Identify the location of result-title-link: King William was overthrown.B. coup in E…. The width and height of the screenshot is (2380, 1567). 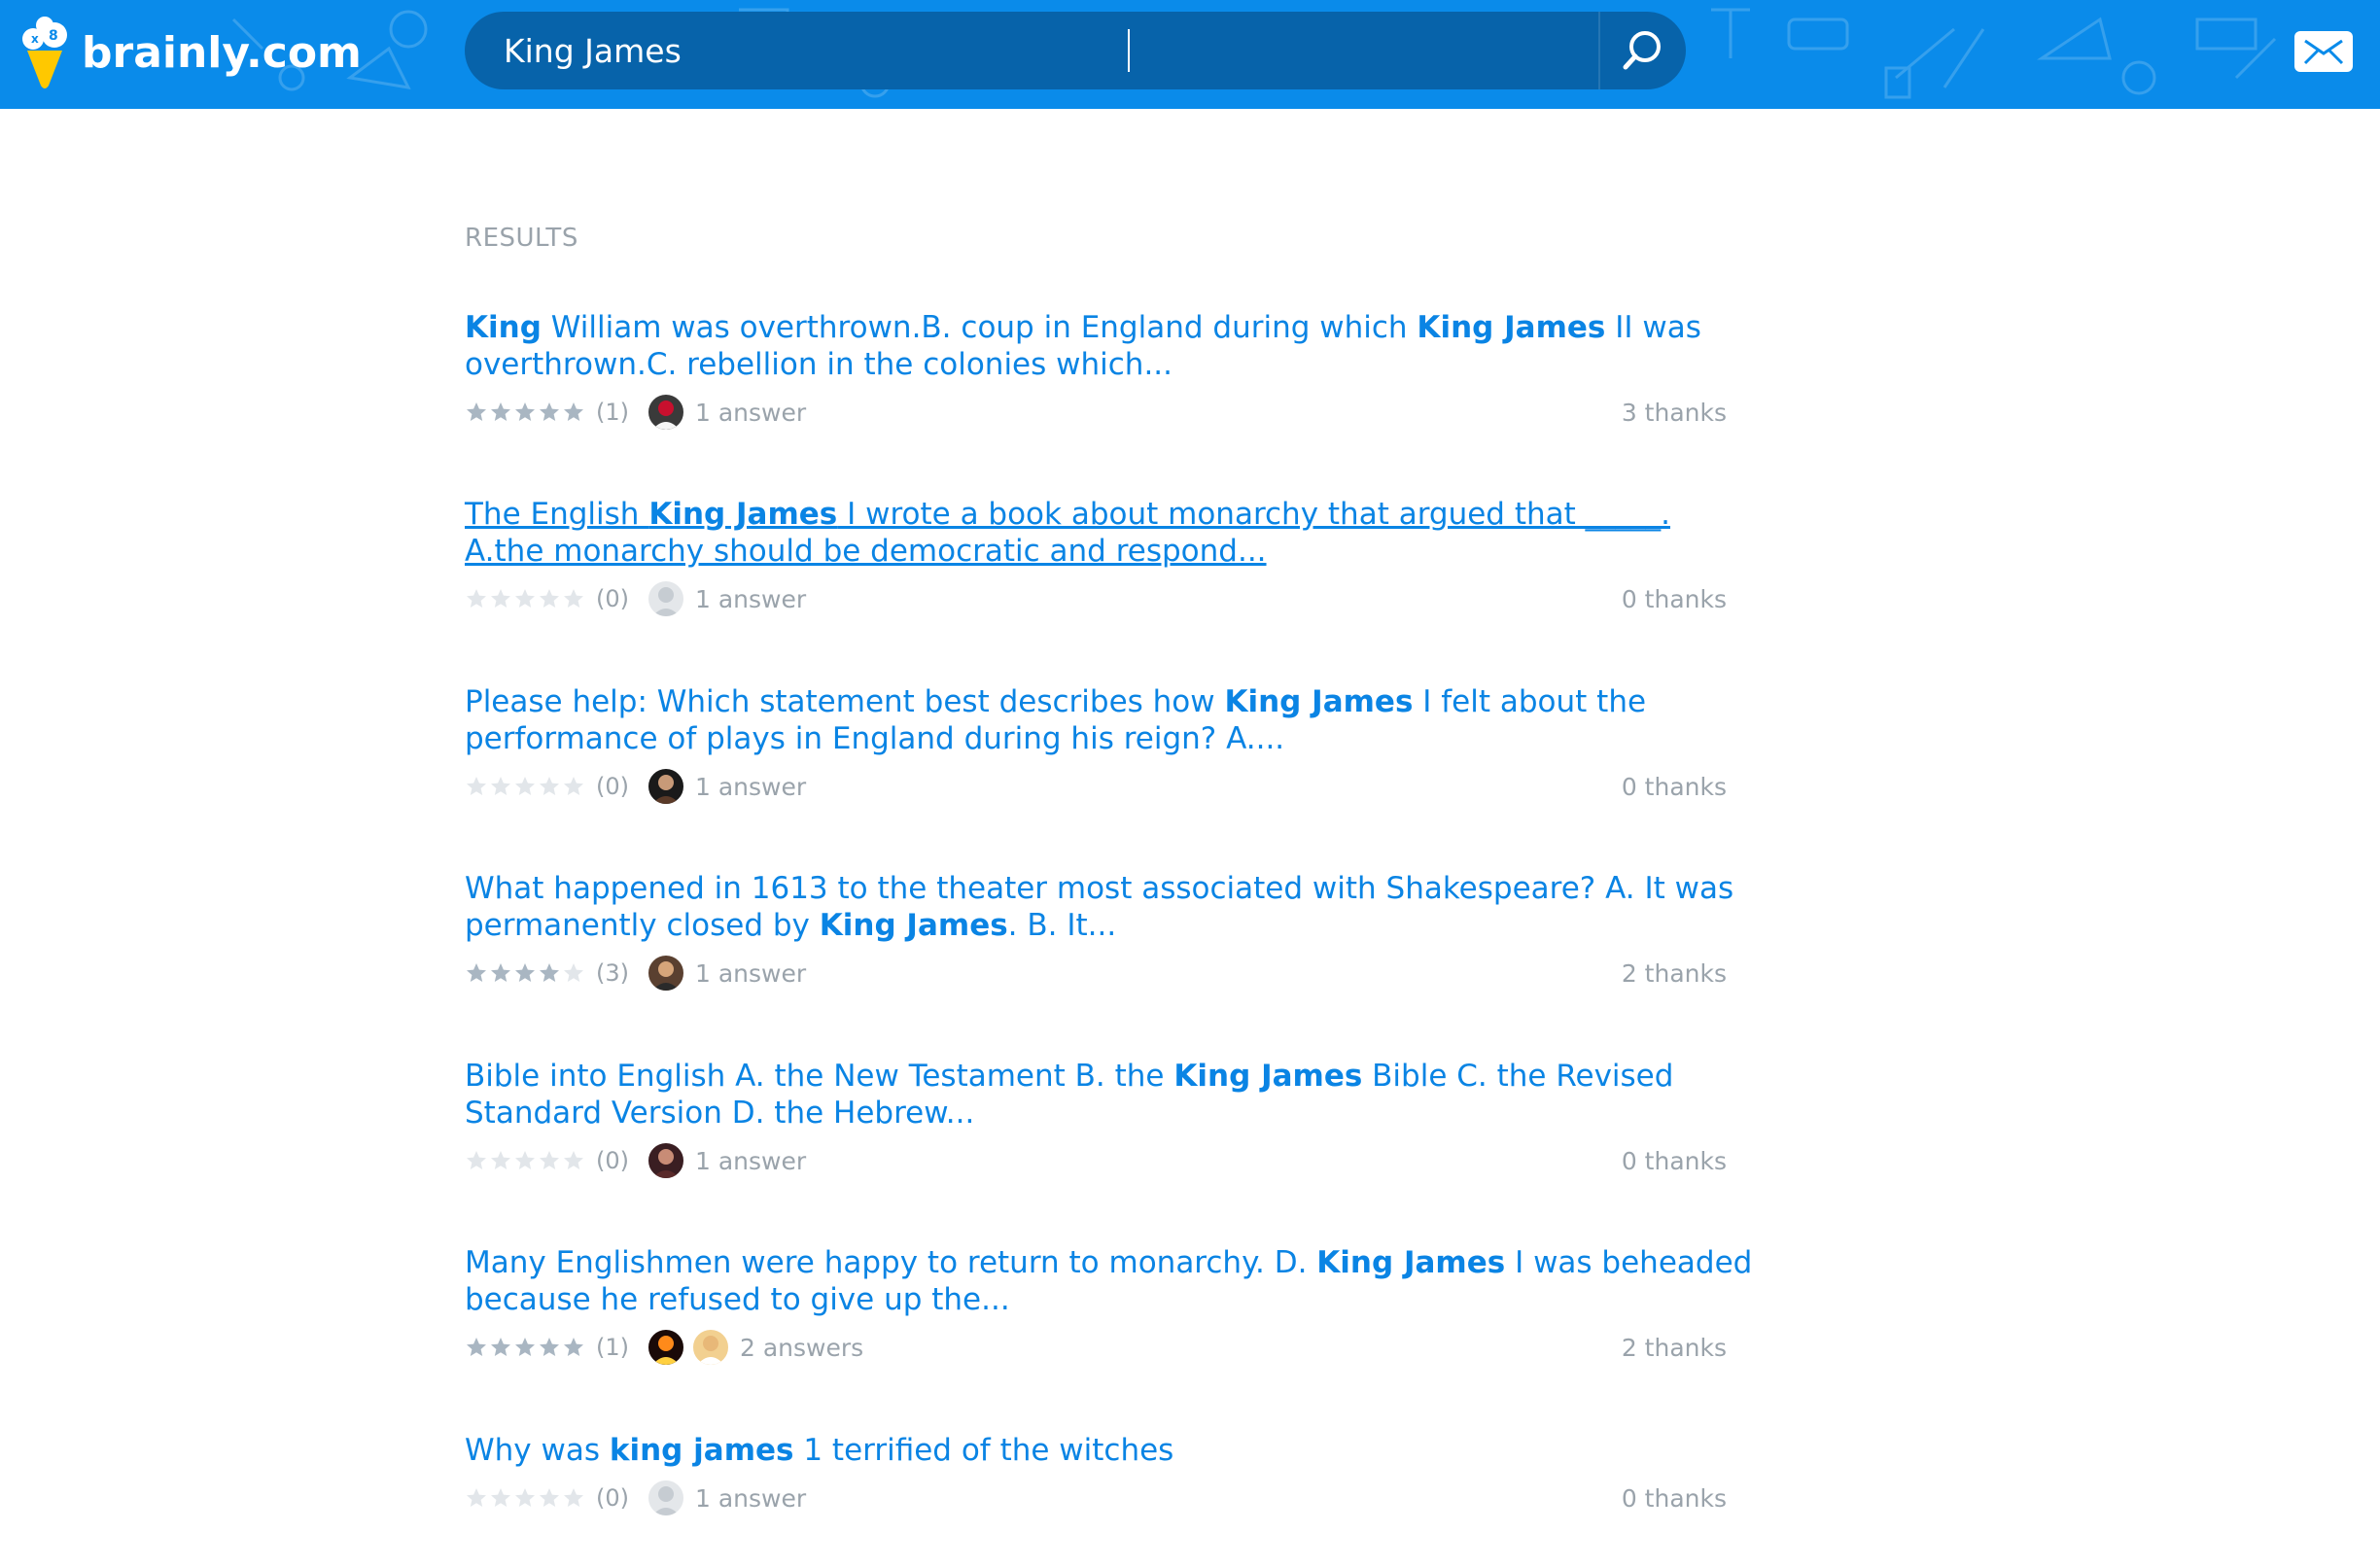
(1111, 346).